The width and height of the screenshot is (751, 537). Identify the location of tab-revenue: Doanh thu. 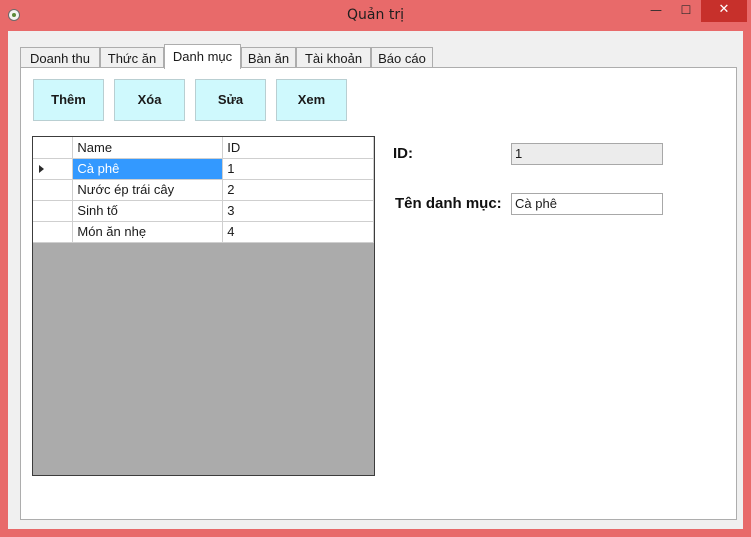
(60, 57).